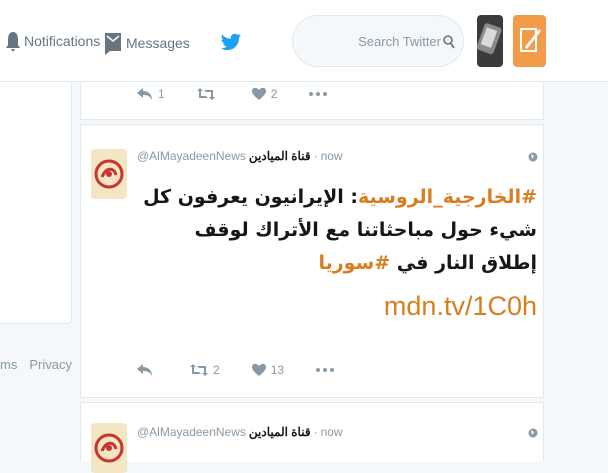 The width and height of the screenshot is (608, 473). I want to click on like-button: 2, so click(264, 94).